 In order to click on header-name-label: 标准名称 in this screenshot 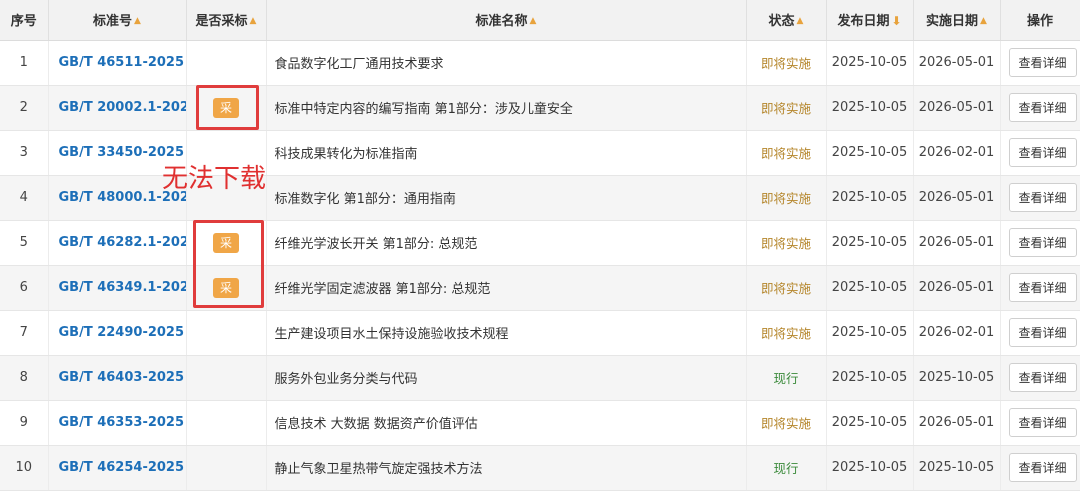, I will do `click(501, 22)`.